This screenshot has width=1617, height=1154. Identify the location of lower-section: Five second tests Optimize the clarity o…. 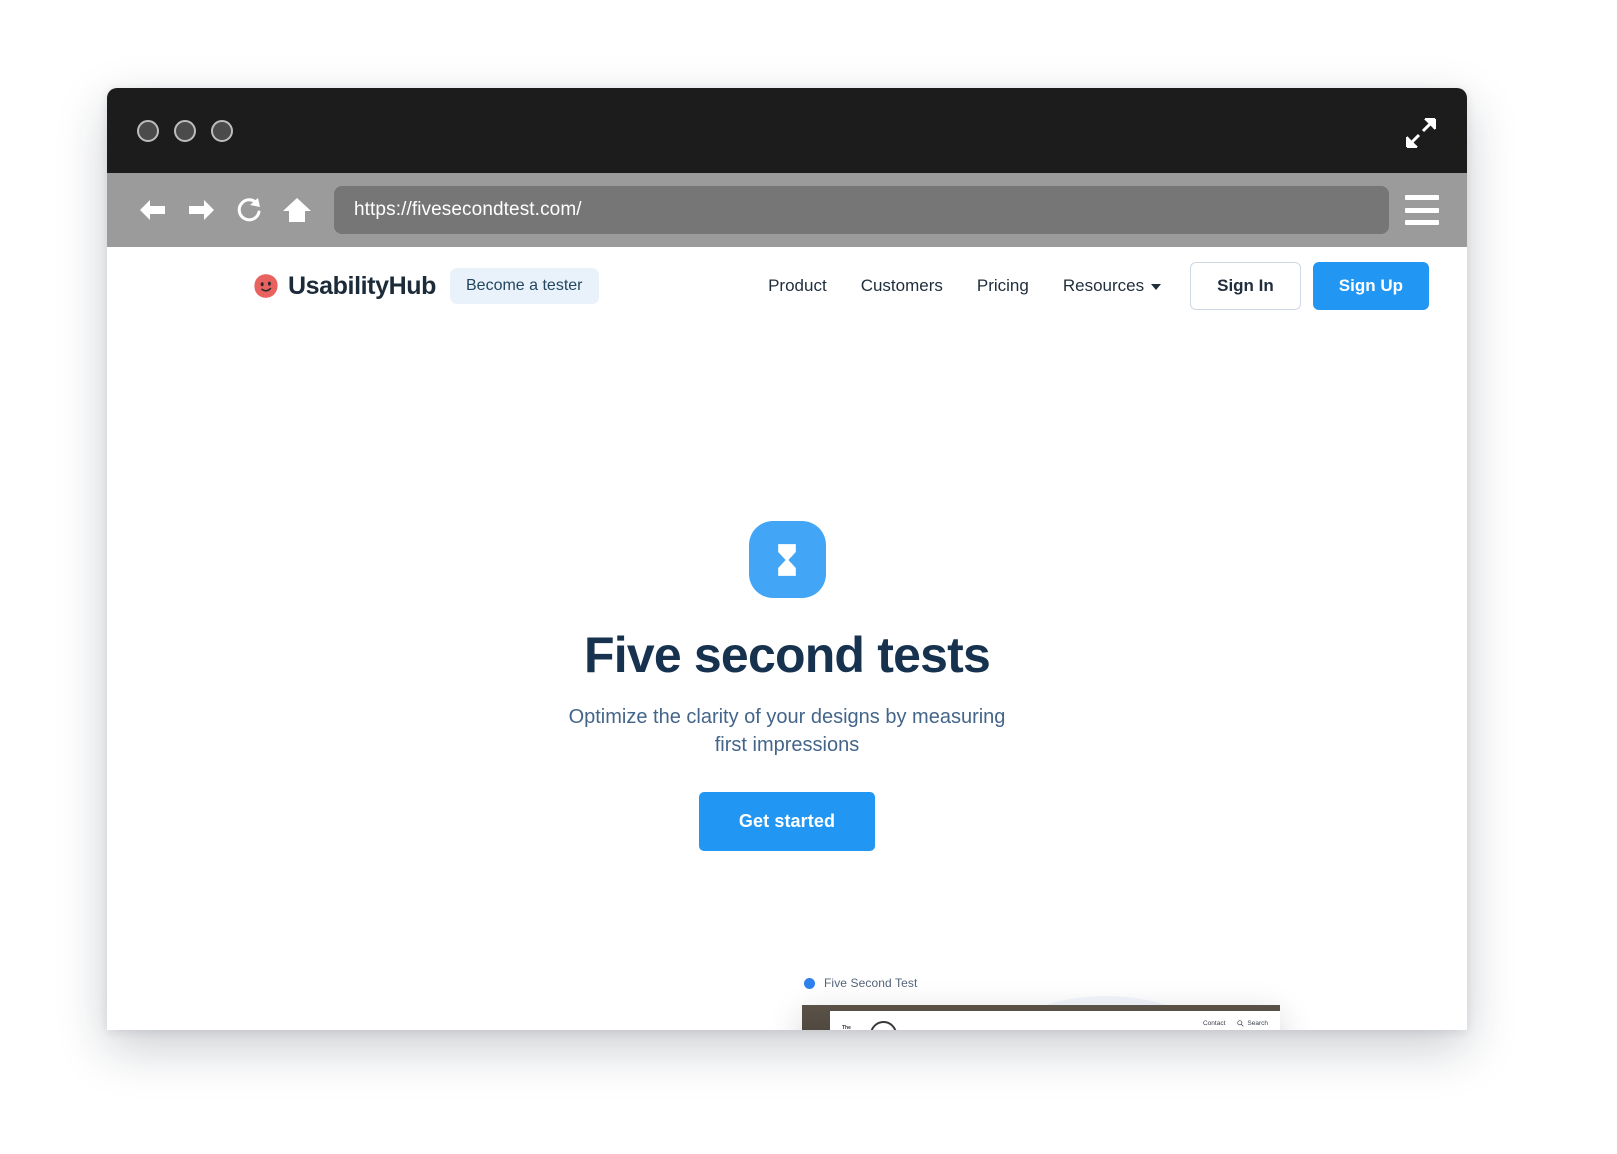
(787, 944).